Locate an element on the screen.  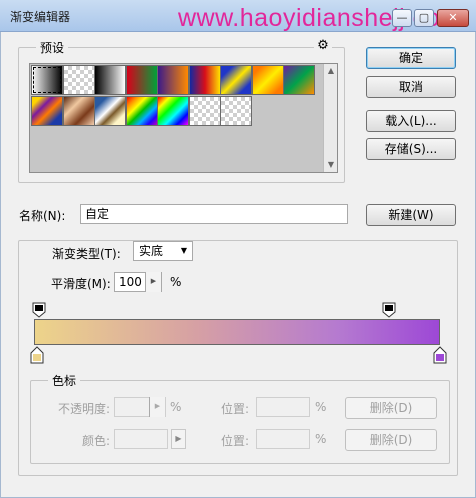
new-button: 新建(W) is located at coordinates (411, 215).